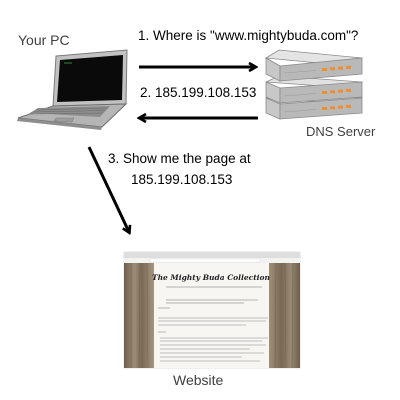 The height and width of the screenshot is (400, 400). I want to click on step-1-label: 1. Where is "www.mightybuda.com"?, so click(248, 35).